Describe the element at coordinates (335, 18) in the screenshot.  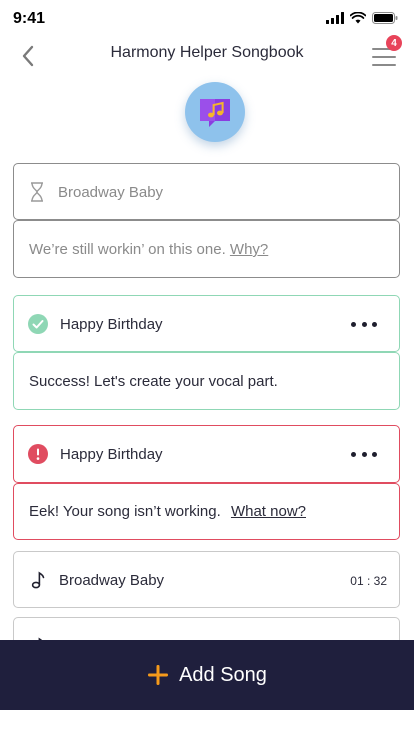
I see `signal-icon` at that location.